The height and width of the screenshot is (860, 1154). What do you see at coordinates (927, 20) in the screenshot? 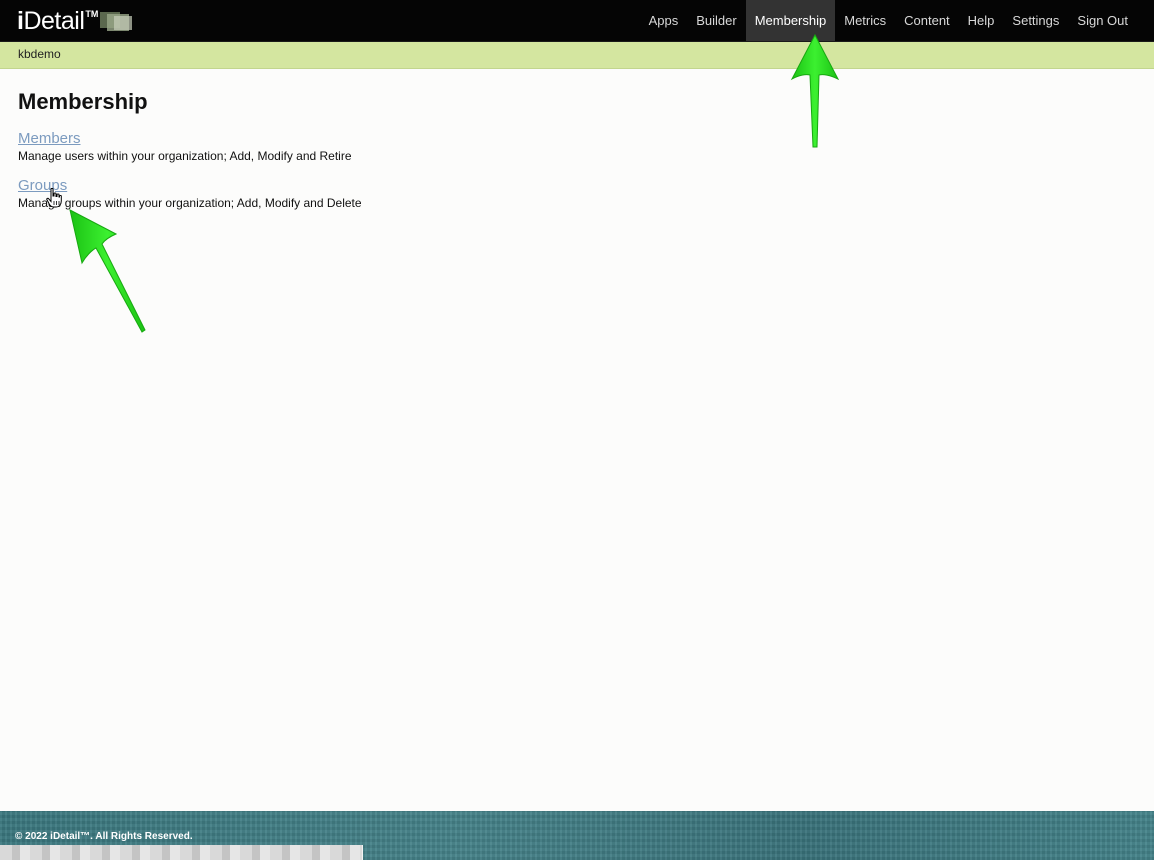
I see `nav-item-content: Content` at bounding box center [927, 20].